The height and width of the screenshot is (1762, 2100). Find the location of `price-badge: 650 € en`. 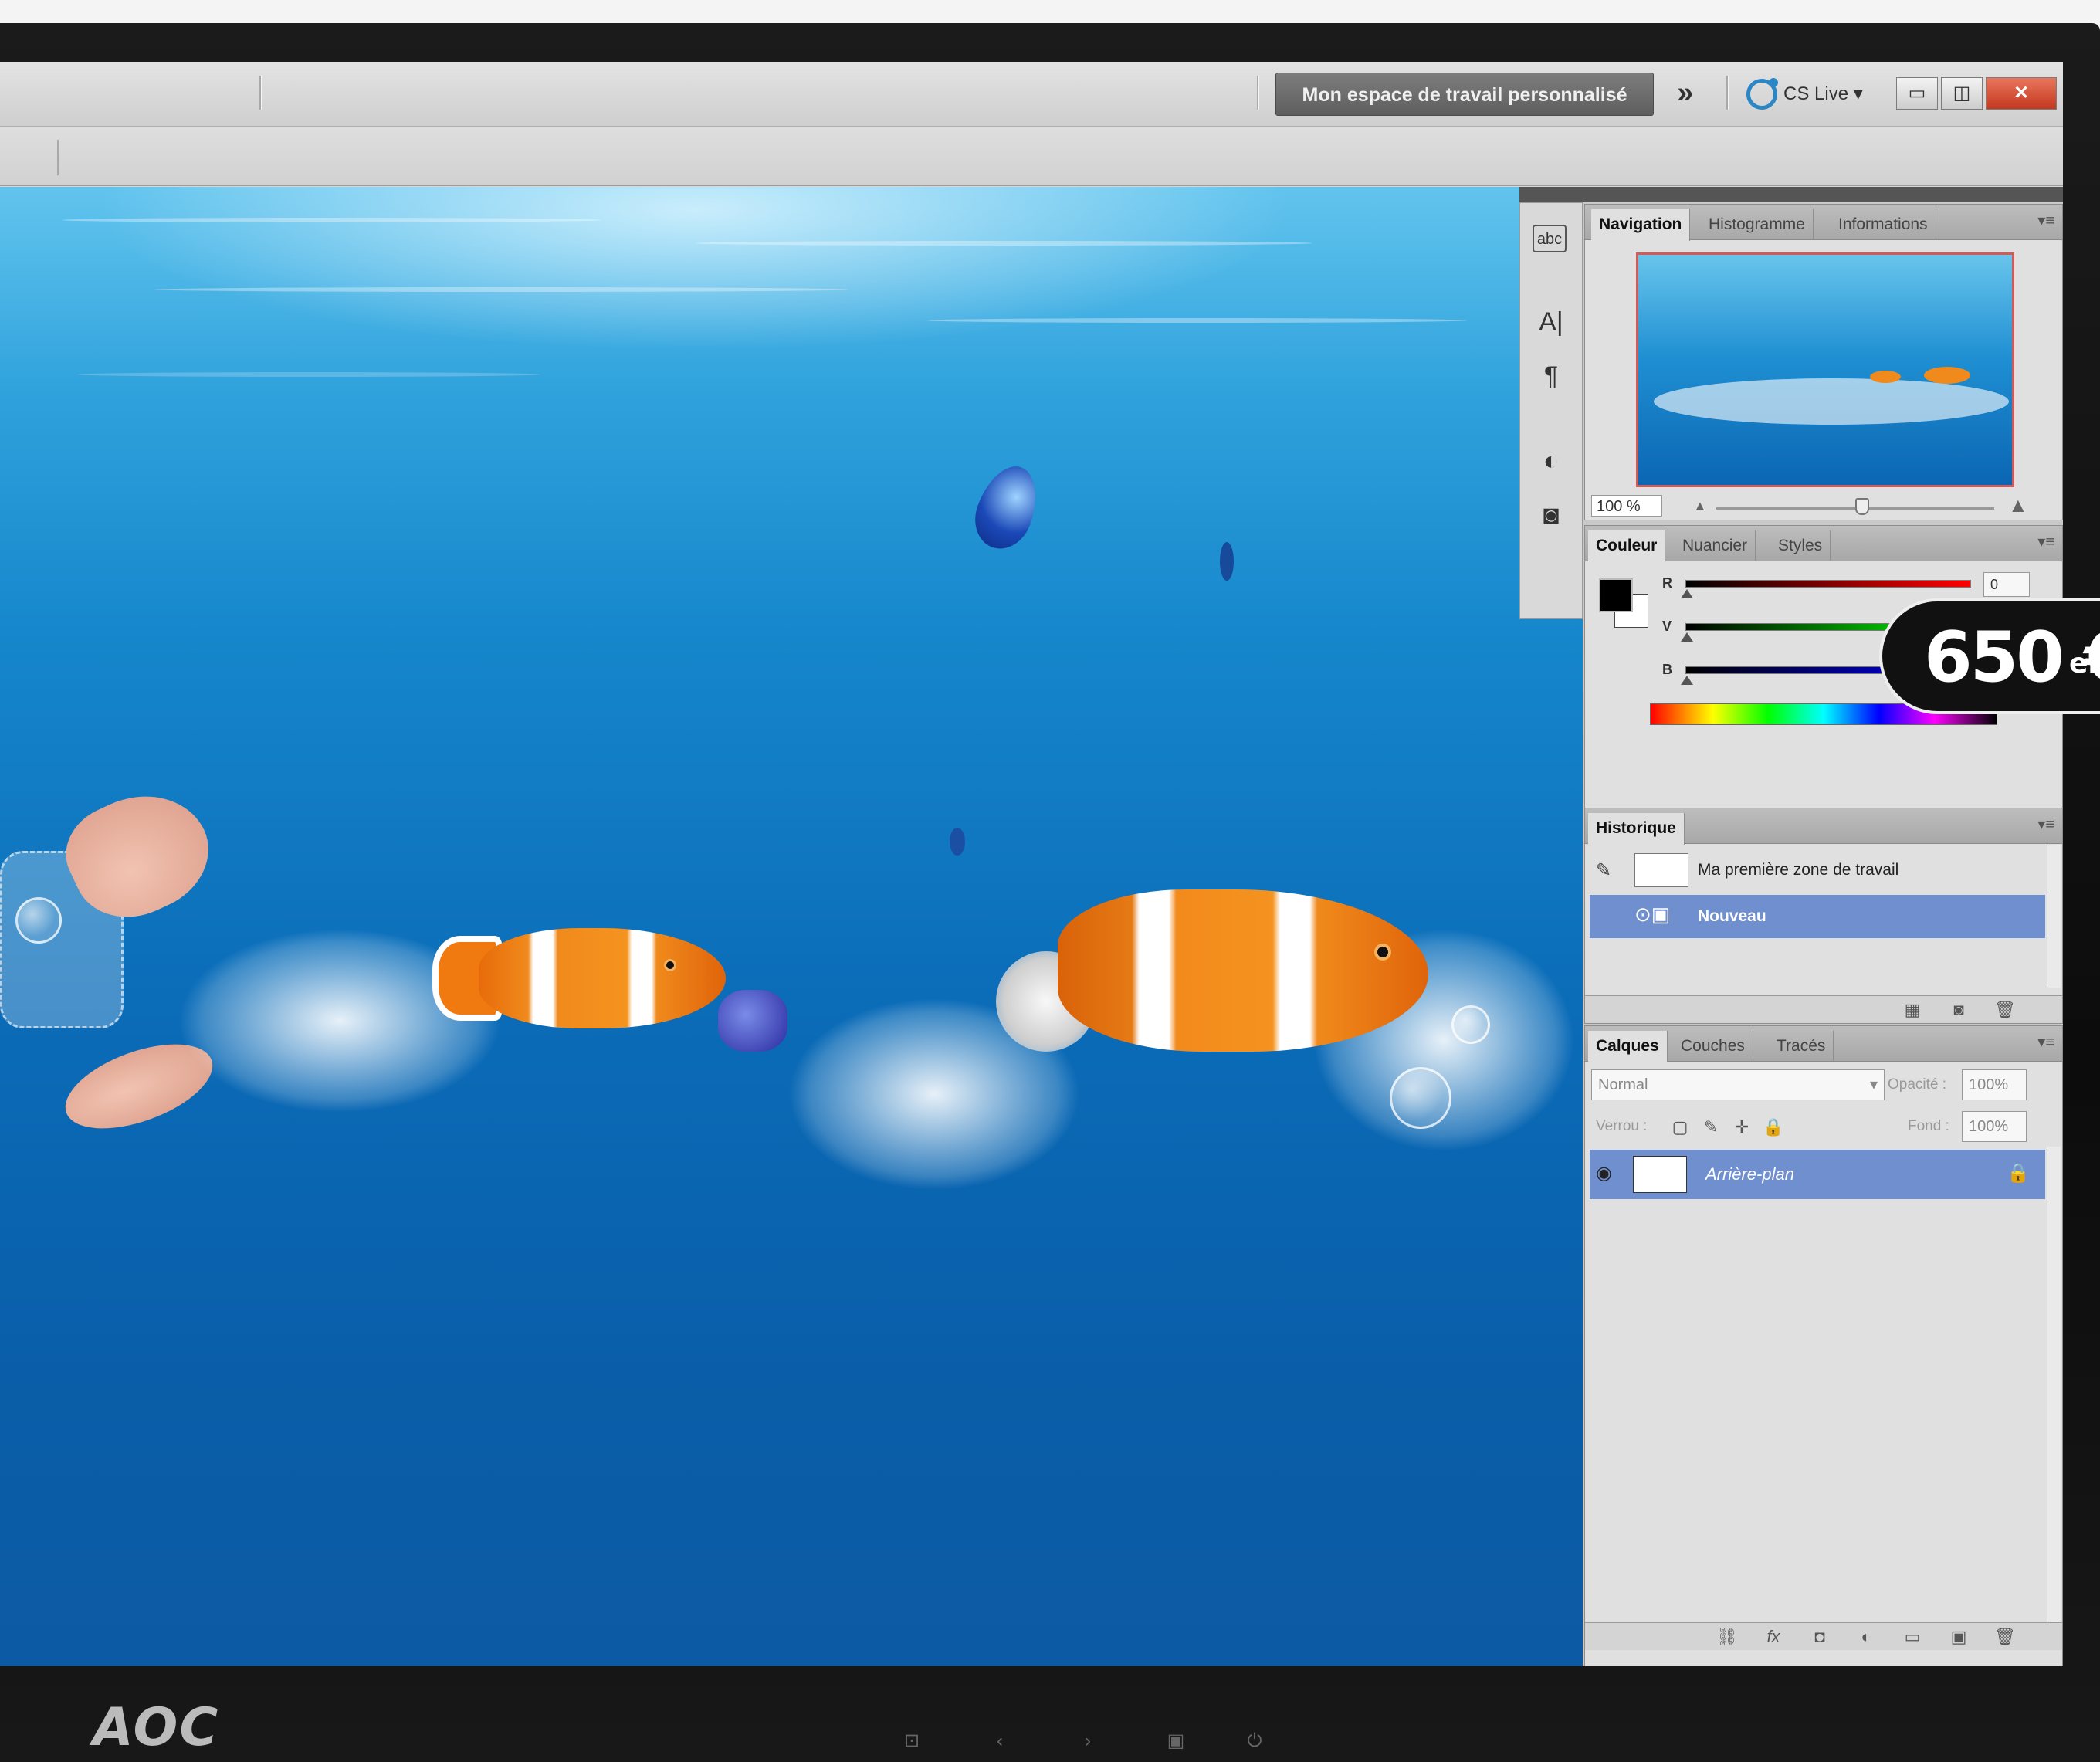

price-badge: 650 € en is located at coordinates (1989, 656).